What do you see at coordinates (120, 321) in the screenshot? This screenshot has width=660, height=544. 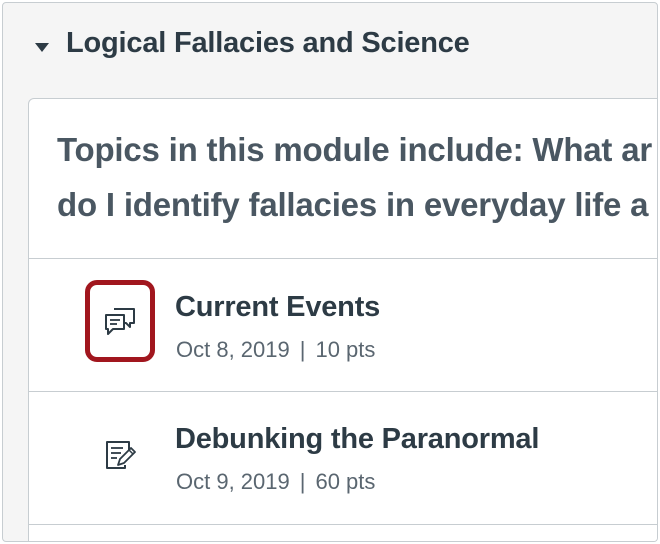 I see `discussion-icon` at bounding box center [120, 321].